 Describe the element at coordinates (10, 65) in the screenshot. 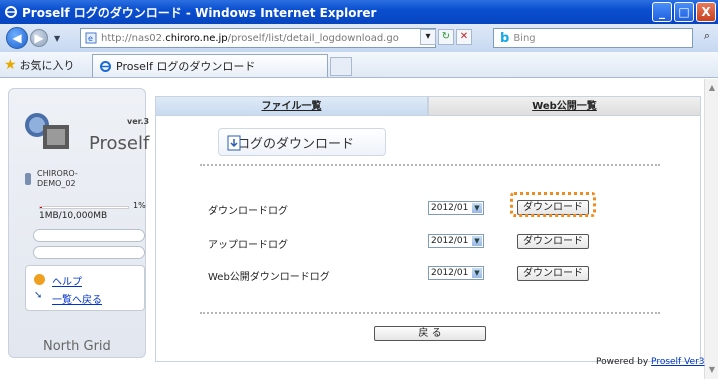

I see `favorites-star-icon: ★` at that location.